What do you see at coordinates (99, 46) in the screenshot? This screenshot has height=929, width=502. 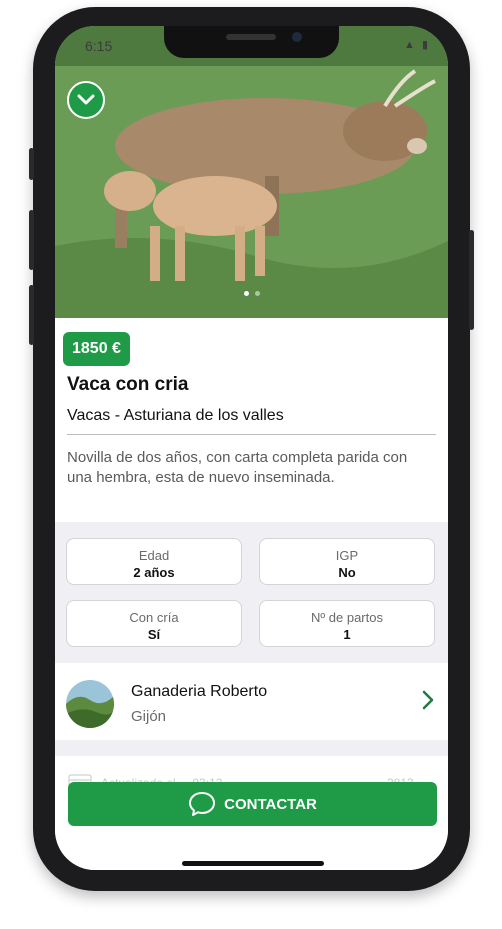 I see `status-time: 6:15` at bounding box center [99, 46].